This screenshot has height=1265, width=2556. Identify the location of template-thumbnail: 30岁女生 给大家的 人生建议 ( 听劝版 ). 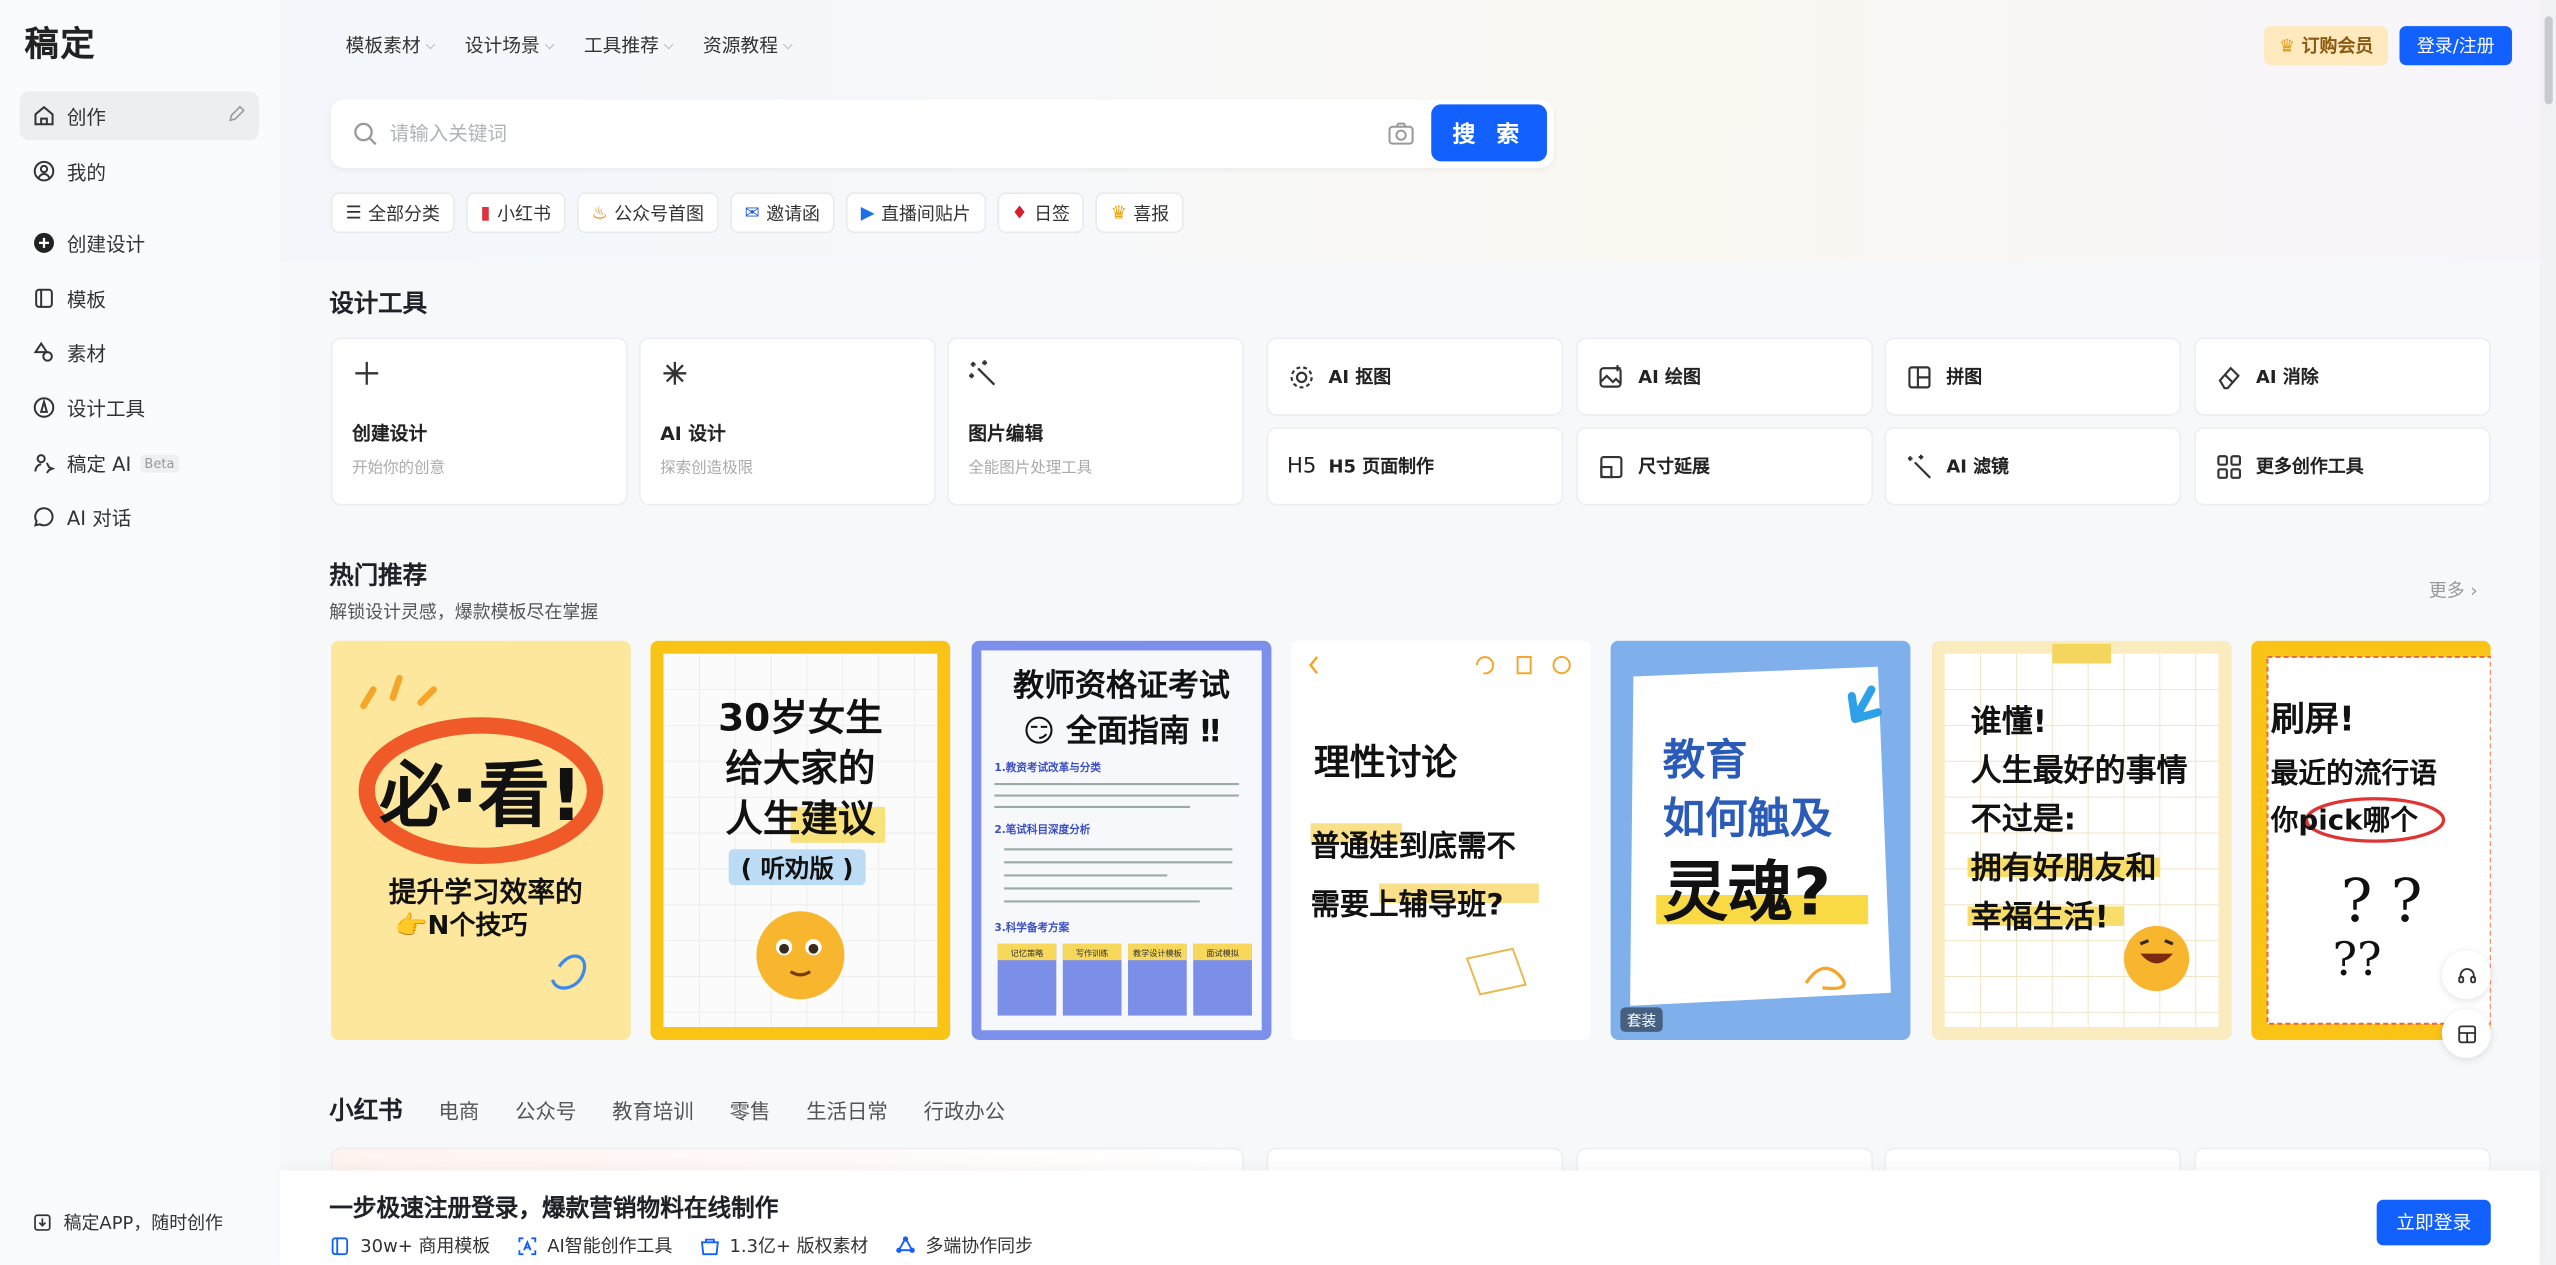
(800, 840).